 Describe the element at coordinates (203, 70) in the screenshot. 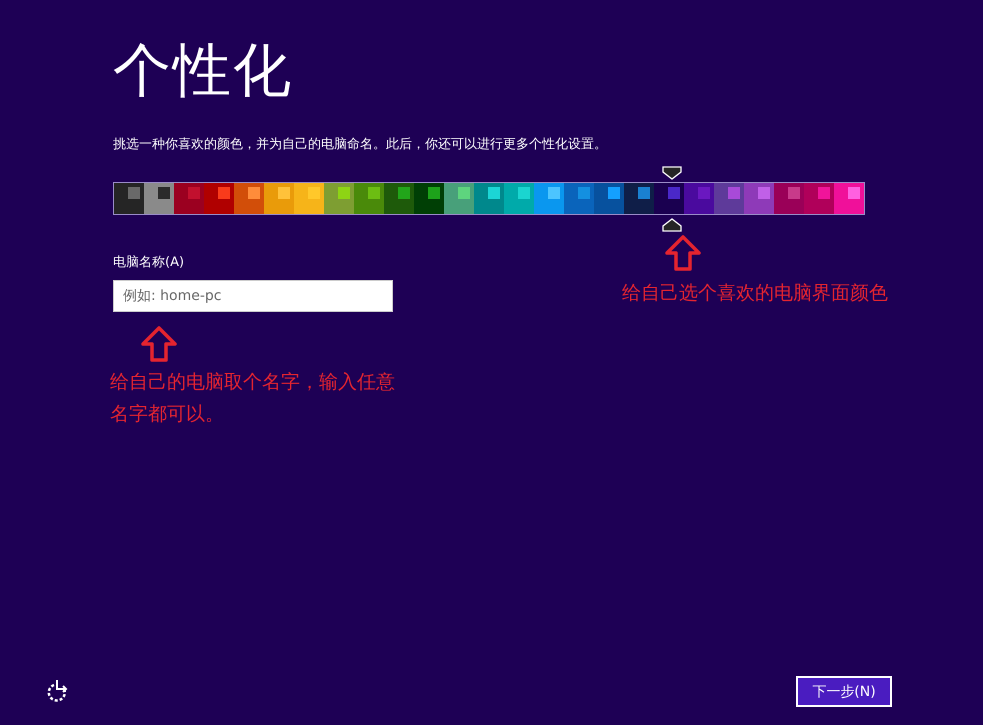

I see `page-title: 个性化` at that location.